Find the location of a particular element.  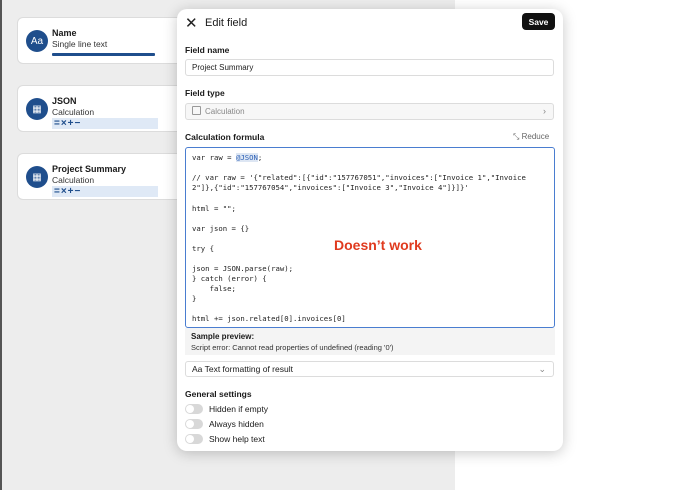

code-line: html += json.related[0].invoices[0] is located at coordinates (269, 318).